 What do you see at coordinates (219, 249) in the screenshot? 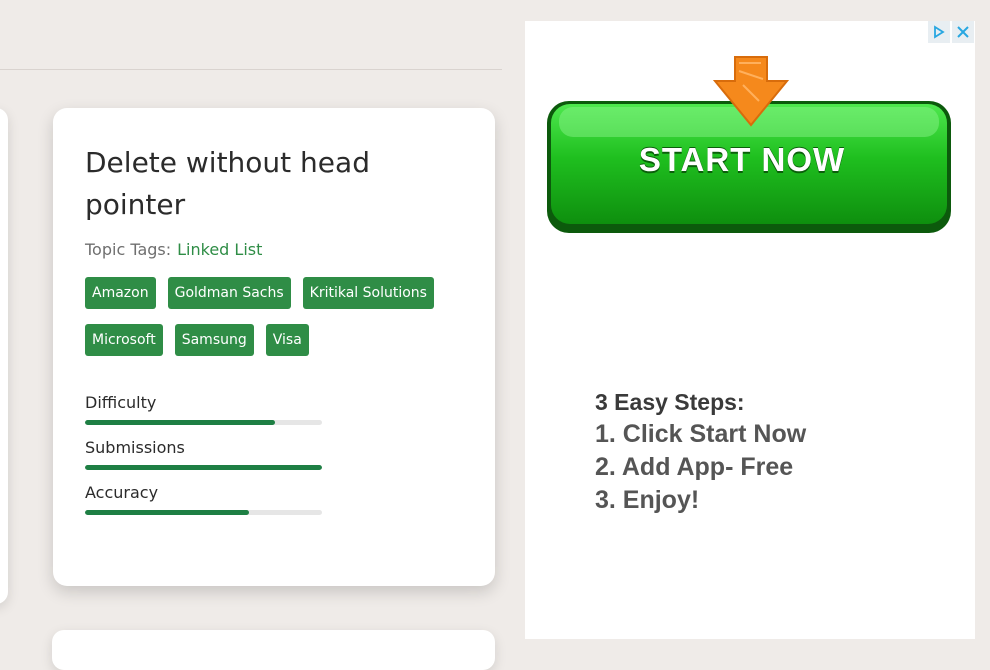
I see `topic-tag-linked-list: Linked List` at bounding box center [219, 249].